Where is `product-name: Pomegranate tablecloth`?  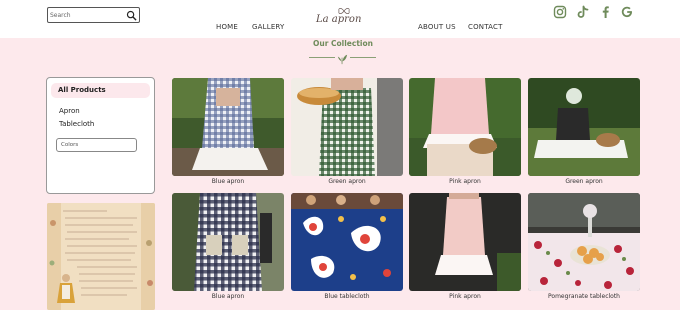 product-name: Pomegranate tablecloth is located at coordinates (584, 298).